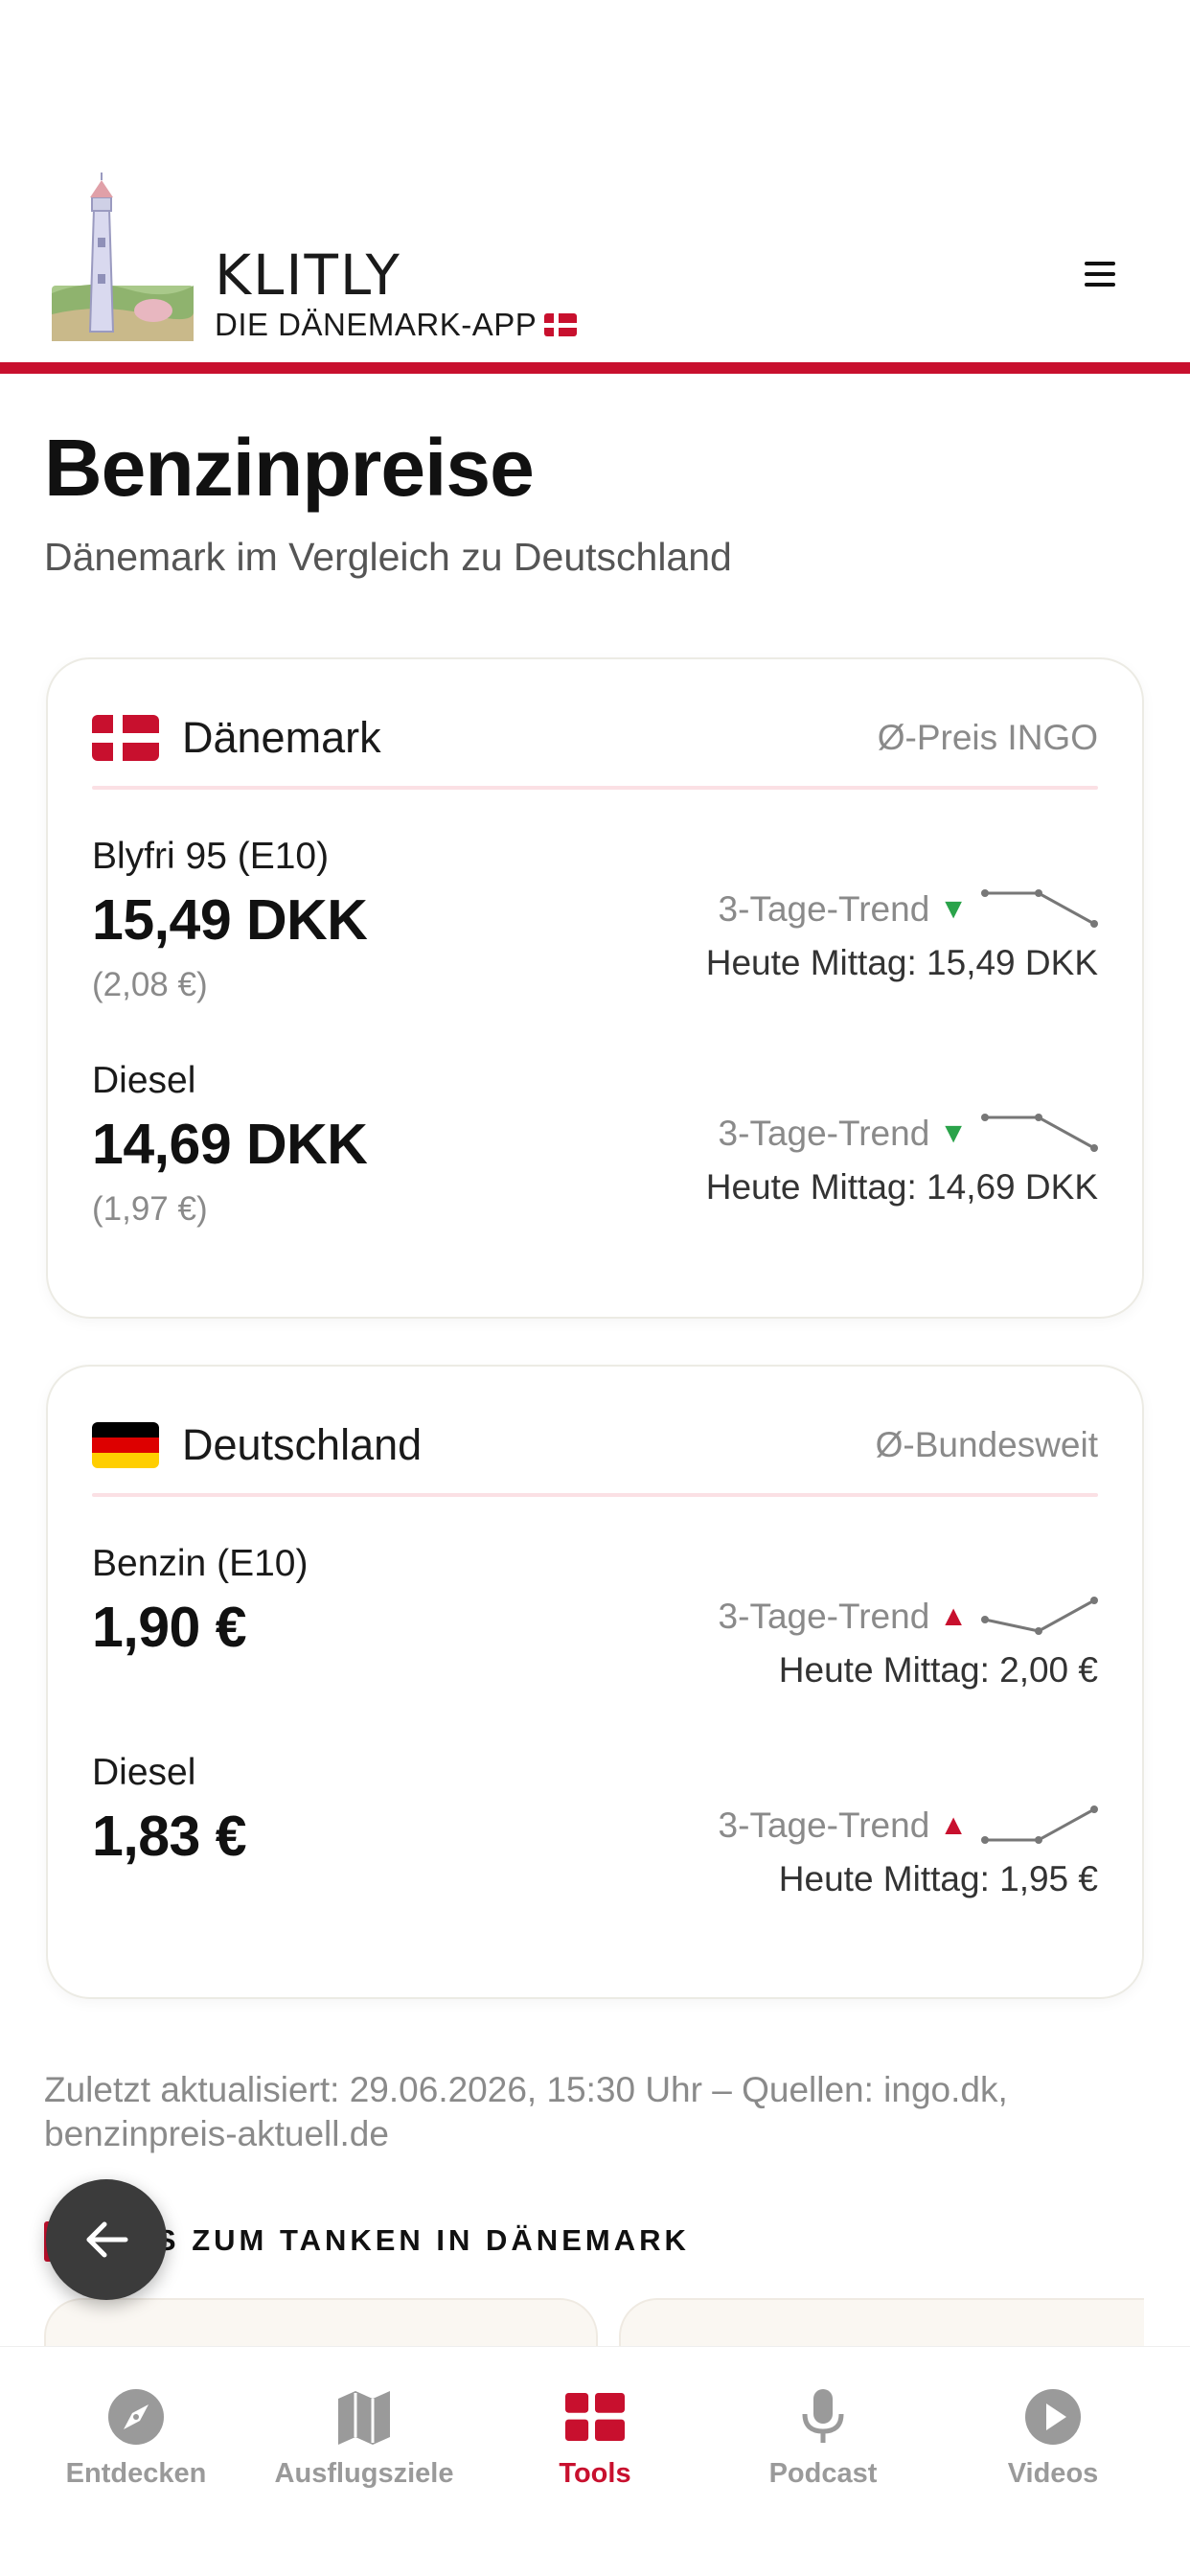  Describe the element at coordinates (150, 1209) in the screenshot. I see `fuel-price-euro: (1,97 €)` at that location.